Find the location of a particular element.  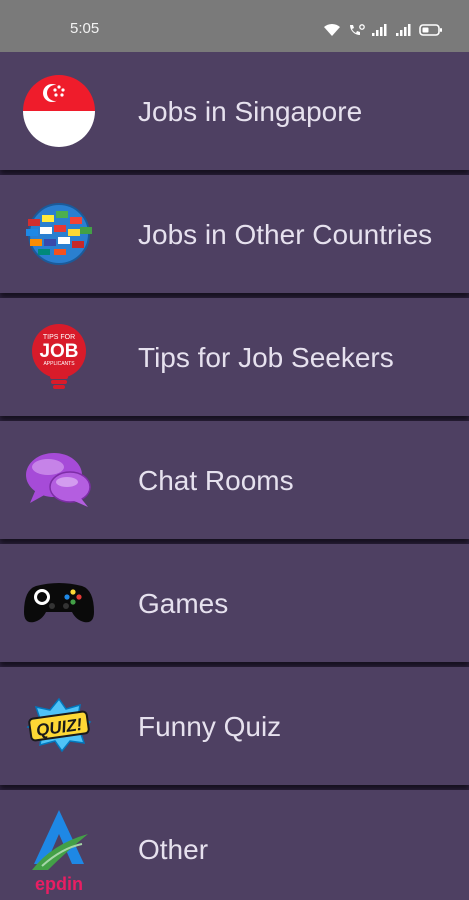

epdin-logo-icon: epdin is located at coordinates (59, 849).